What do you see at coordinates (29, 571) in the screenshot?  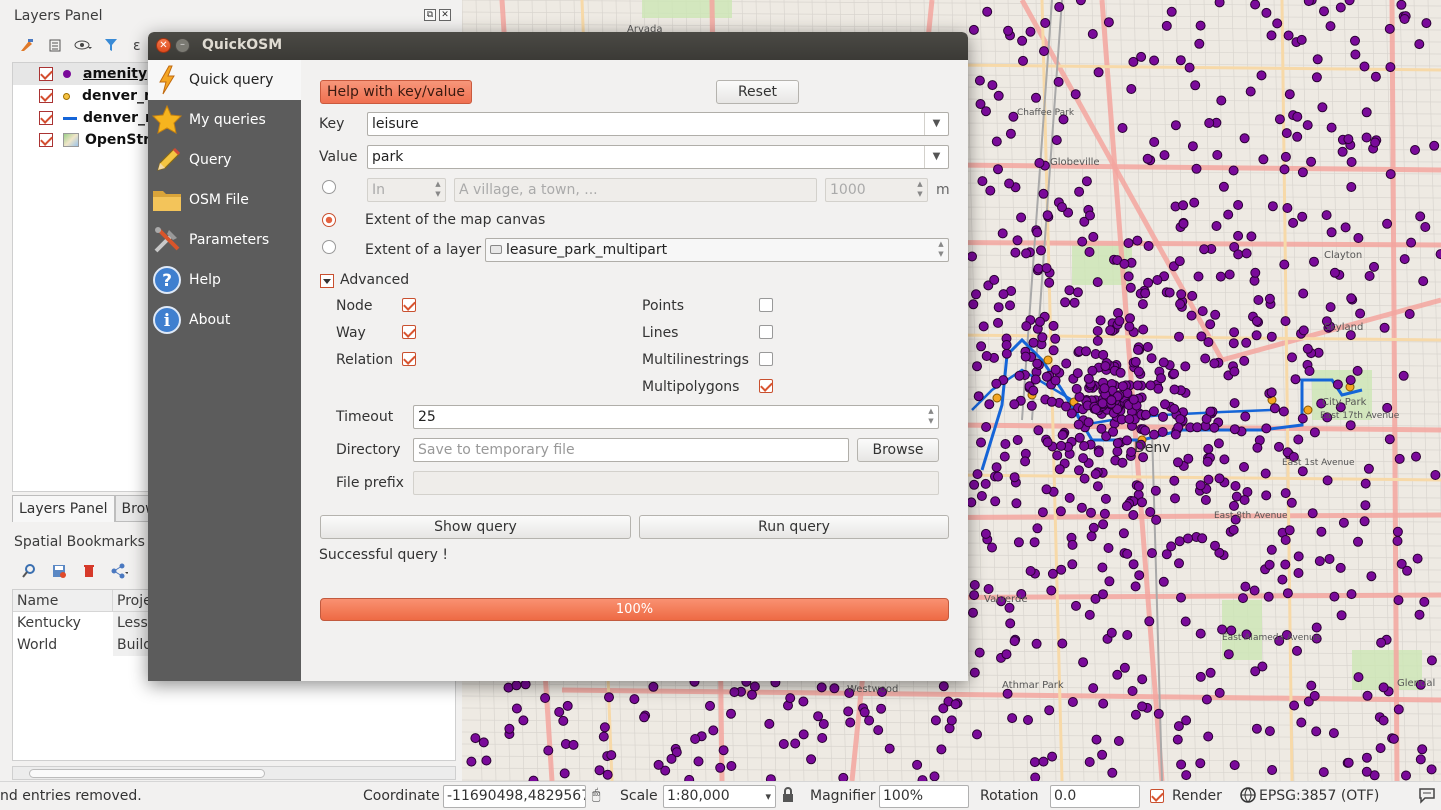 I see `zoom-to-bookmark-icon` at bounding box center [29, 571].